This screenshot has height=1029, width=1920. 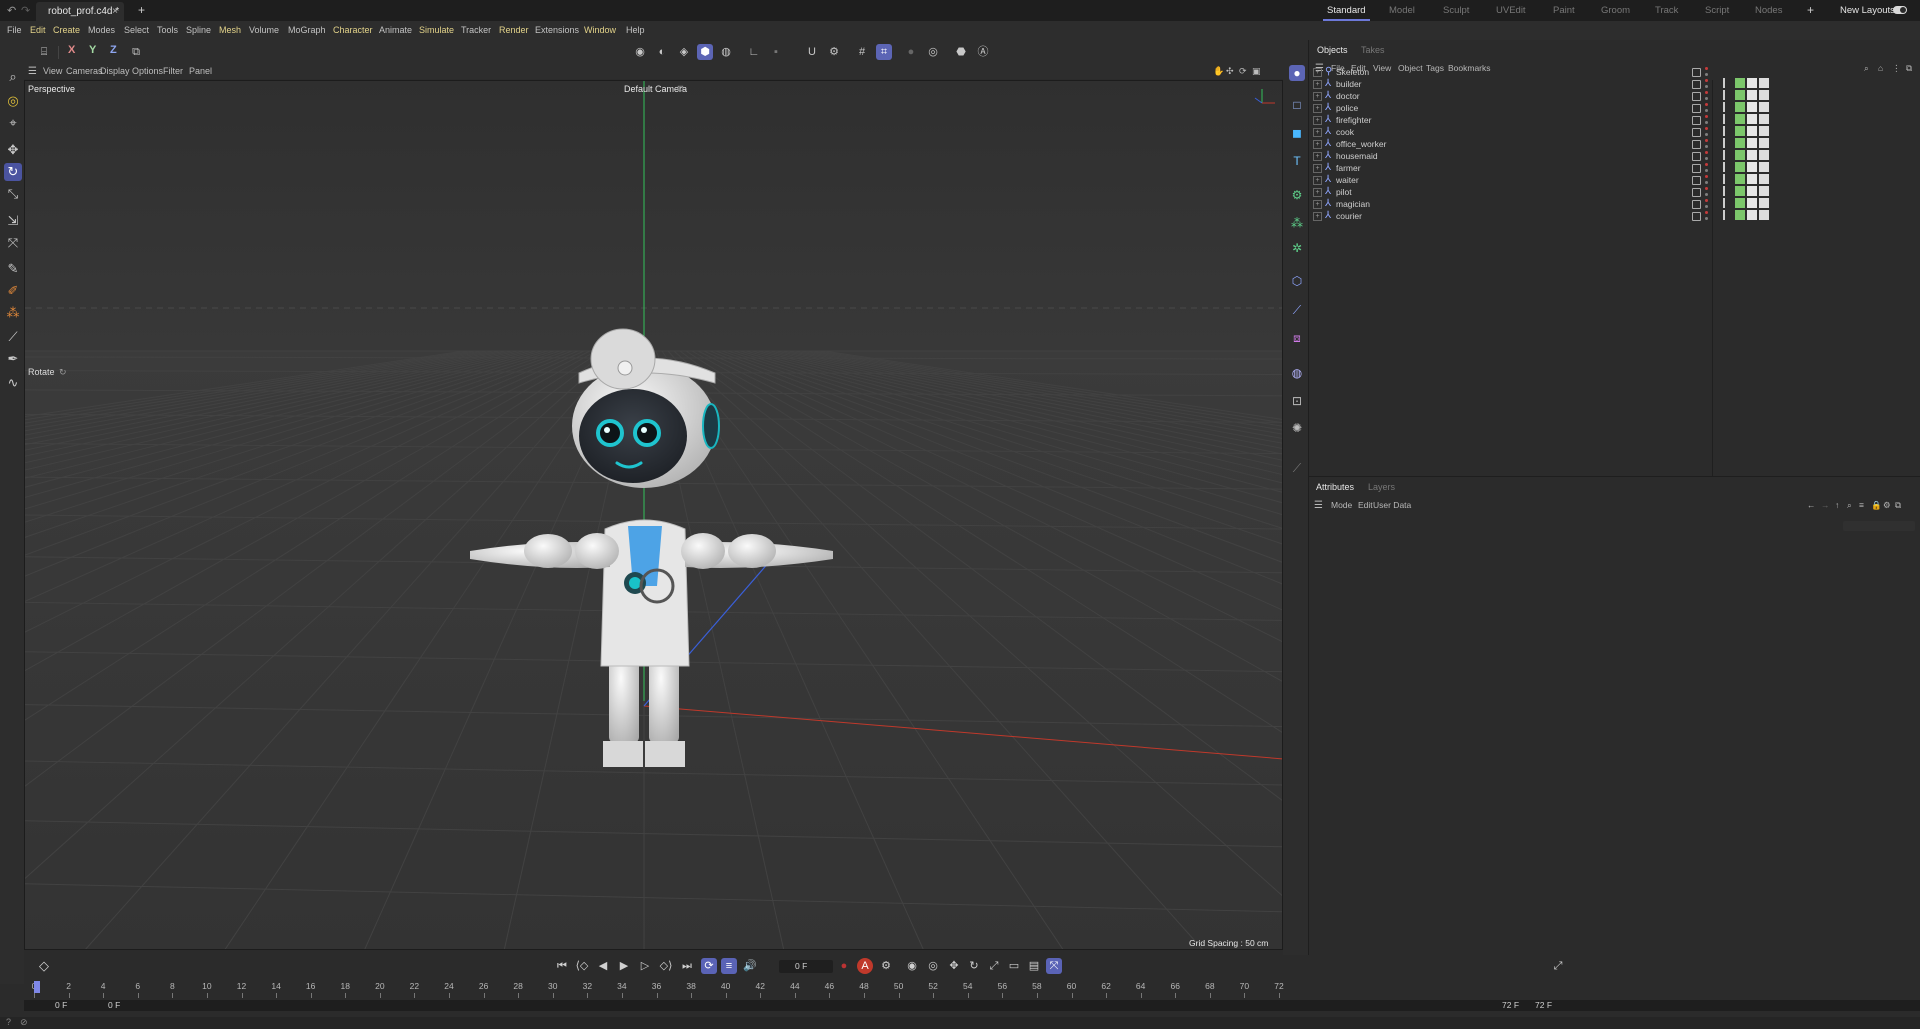 What do you see at coordinates (1243, 71) in the screenshot?
I see `rotate-view-icon: ⟳` at bounding box center [1243, 71].